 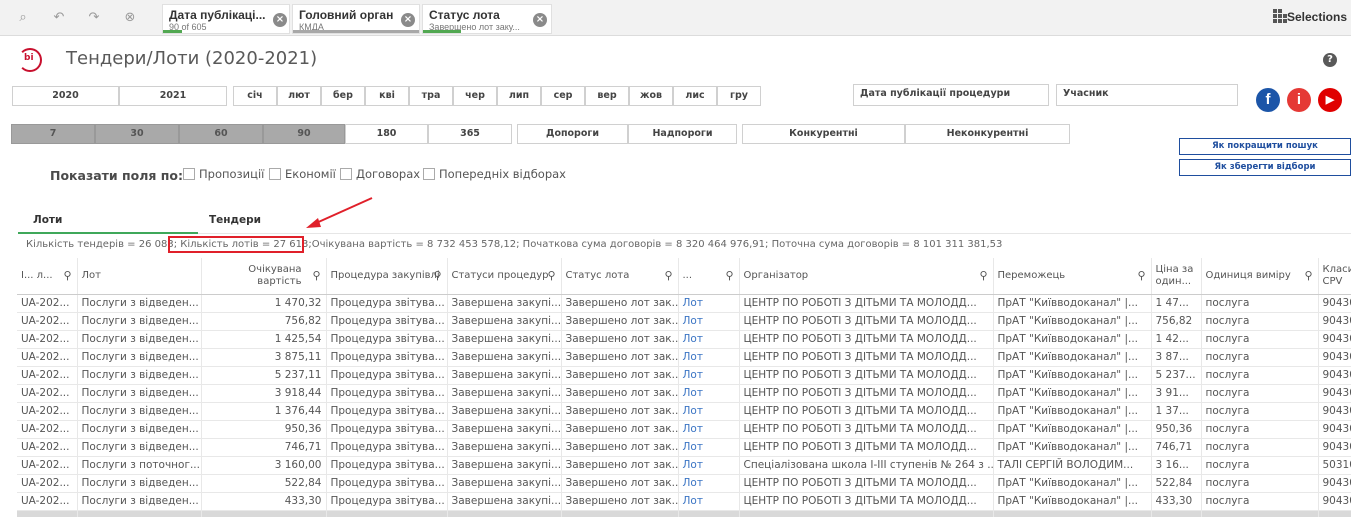 I want to click on filter-year-2020: 2020, so click(x=65, y=96).